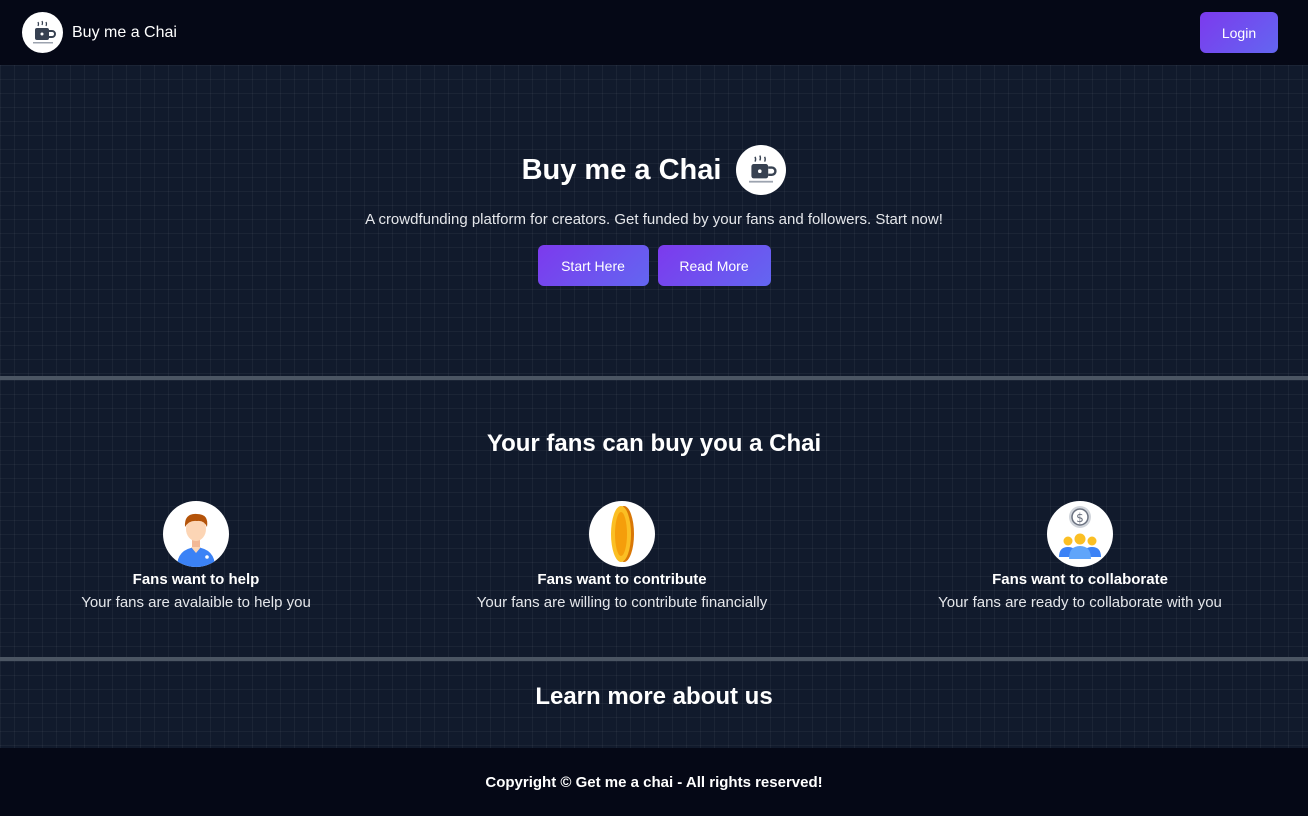 This screenshot has width=1308, height=816. Describe the element at coordinates (622, 534) in the screenshot. I see `gold-coin-icon` at that location.